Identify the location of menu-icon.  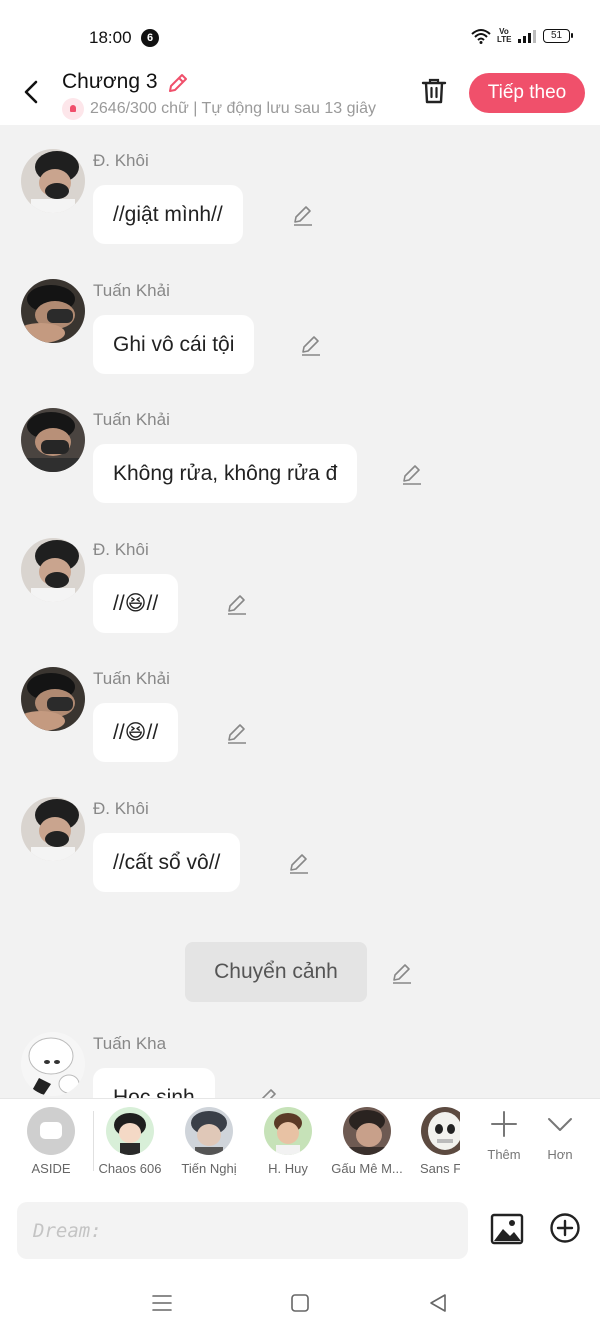
(162, 1303).